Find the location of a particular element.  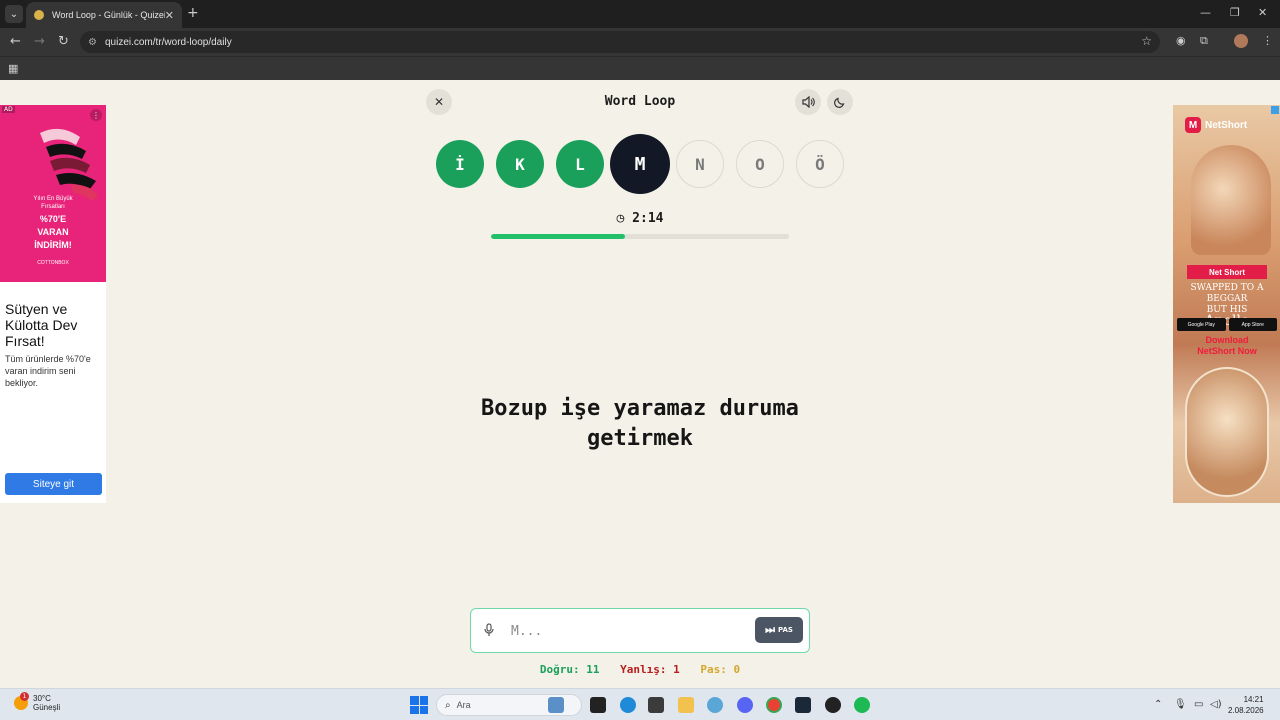

ad-title-line: SWAPPED TO A BEGGAR is located at coordinates (1227, 293).